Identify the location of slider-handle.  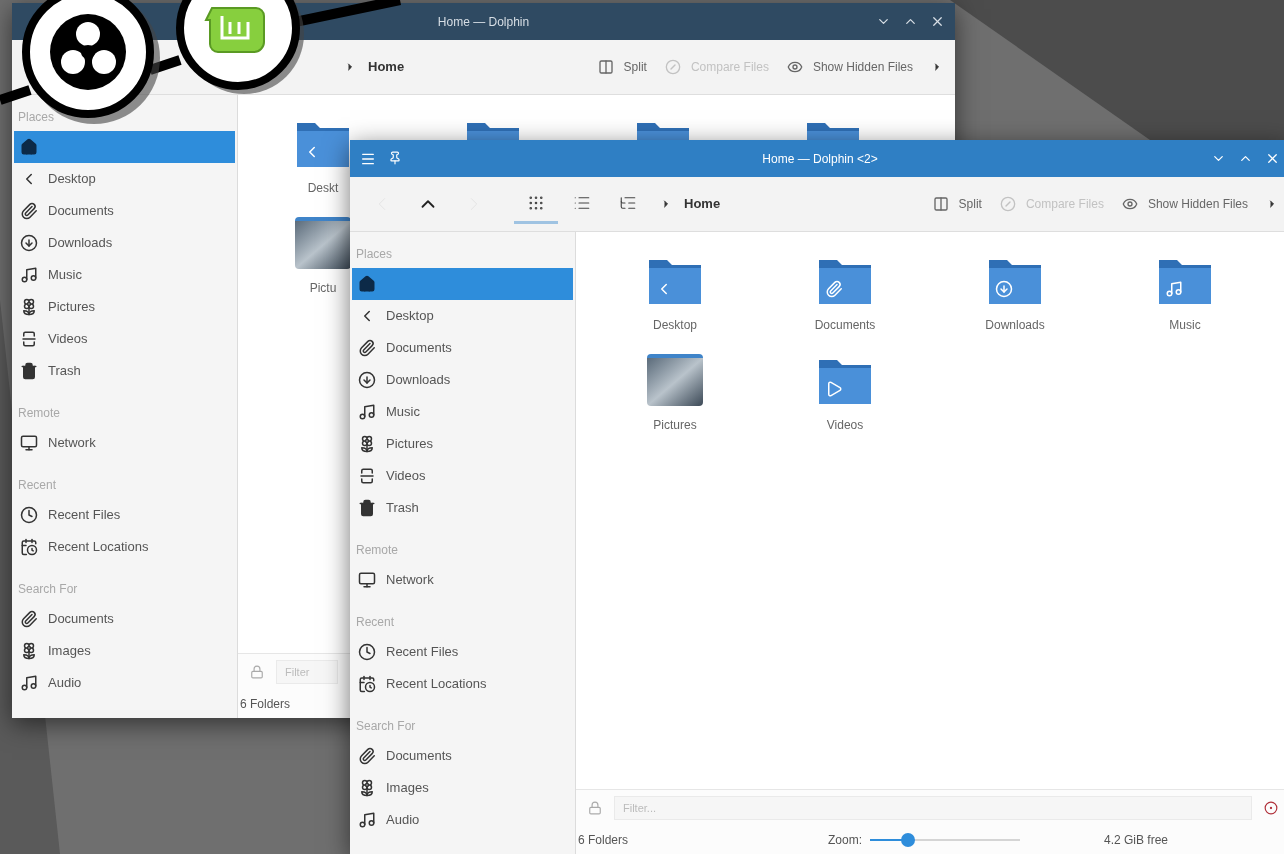
(907, 840).